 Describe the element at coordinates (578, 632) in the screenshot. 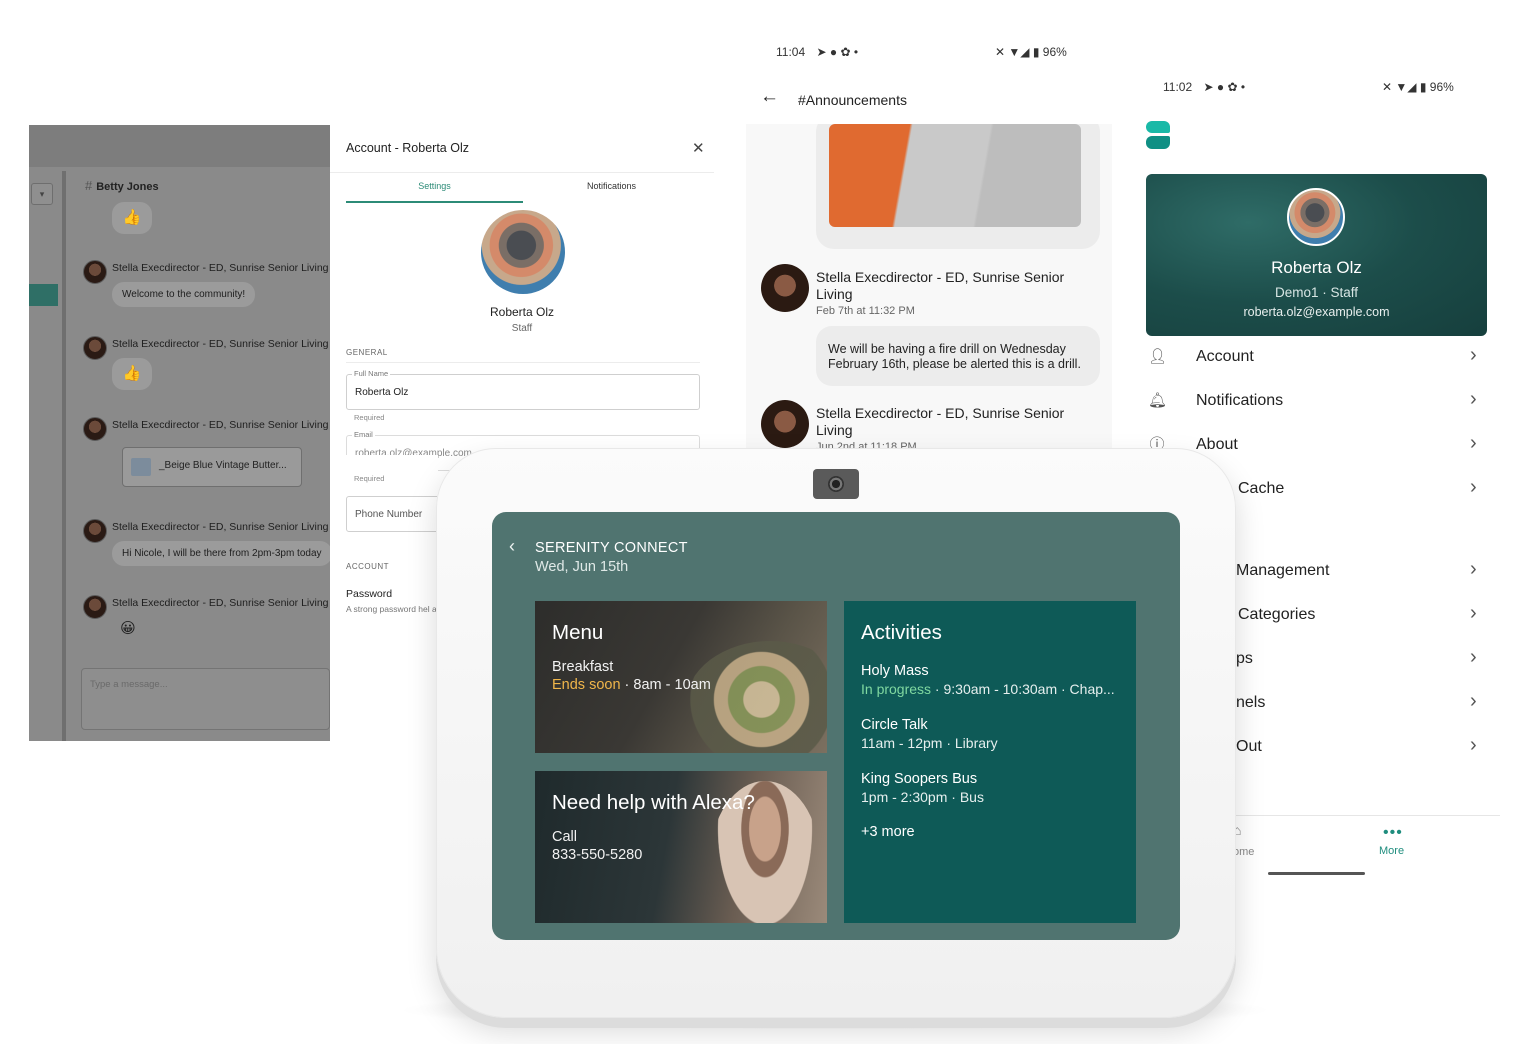

I see `tile-title: Menu` at that location.